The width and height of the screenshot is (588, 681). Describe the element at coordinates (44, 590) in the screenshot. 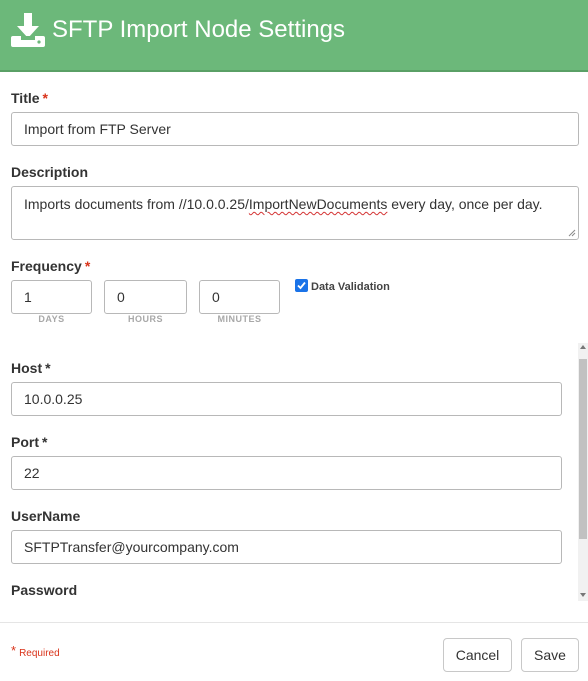

I see `password-label: Password` at that location.